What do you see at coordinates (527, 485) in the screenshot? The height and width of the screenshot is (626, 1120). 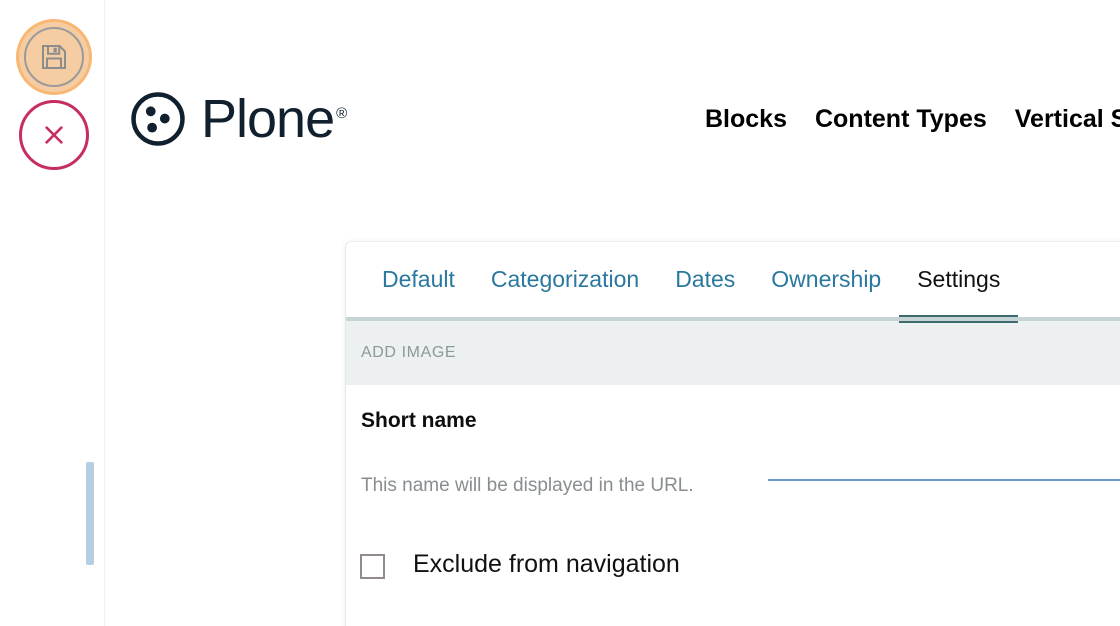 I see `field-help-short-name: This name will be displayed in the URL.` at bounding box center [527, 485].